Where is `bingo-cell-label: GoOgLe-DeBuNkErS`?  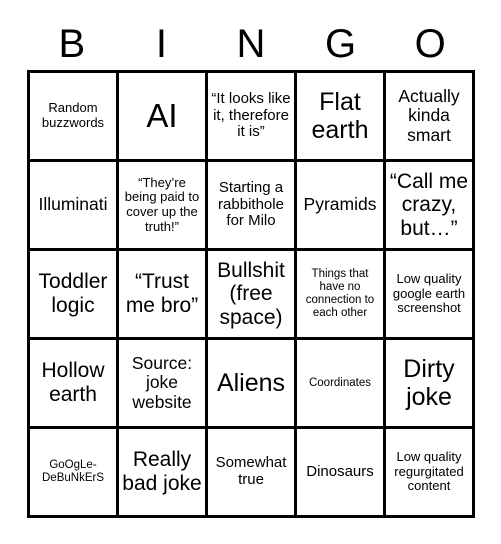
bingo-cell-label: GoOgLe-DeBuNkErS is located at coordinates (73, 471).